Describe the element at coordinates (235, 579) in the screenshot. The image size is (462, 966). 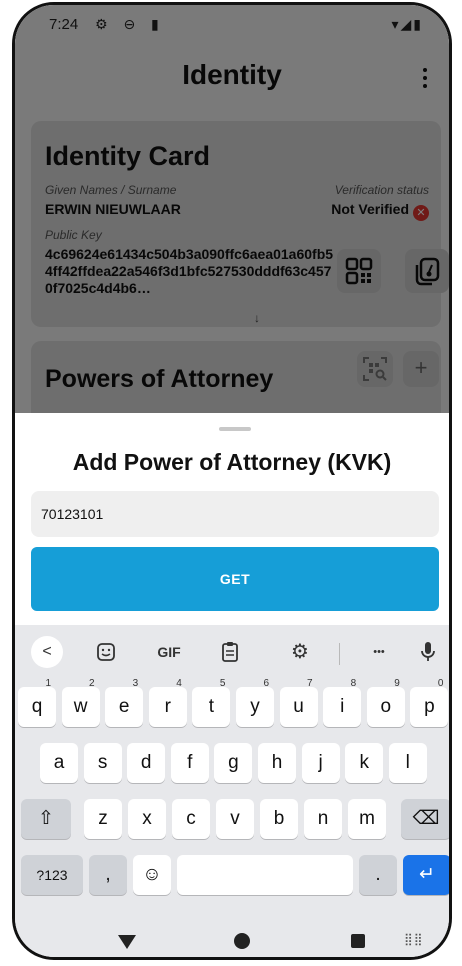
I see `get-button: GET` at that location.